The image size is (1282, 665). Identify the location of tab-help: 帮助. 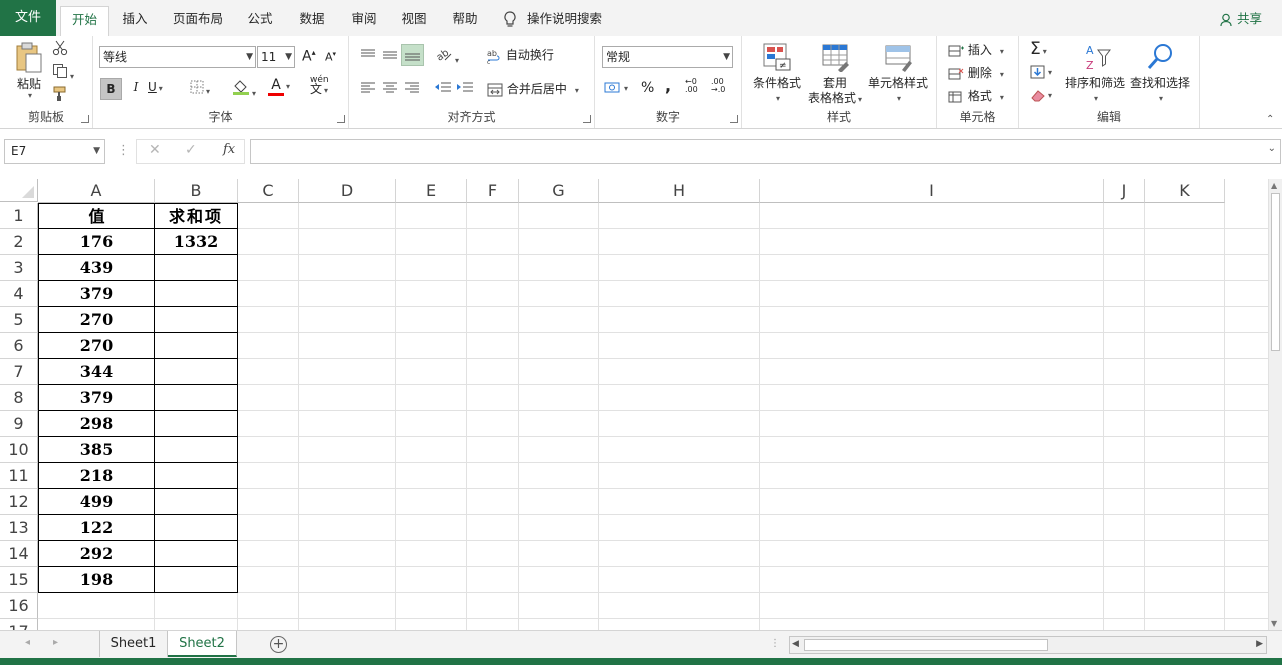
(465, 21).